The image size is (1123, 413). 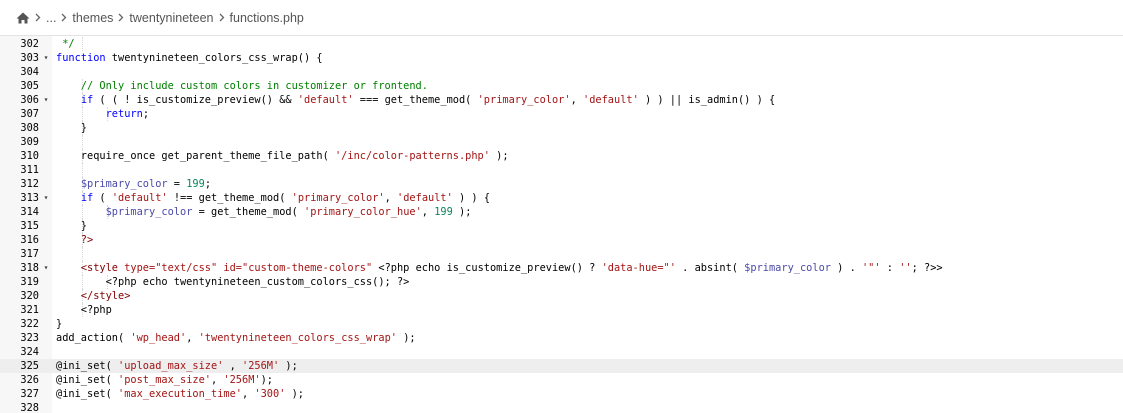 What do you see at coordinates (487, 268) in the screenshot?
I see `code-token: <?php echo is_customize_preview() ?` at bounding box center [487, 268].